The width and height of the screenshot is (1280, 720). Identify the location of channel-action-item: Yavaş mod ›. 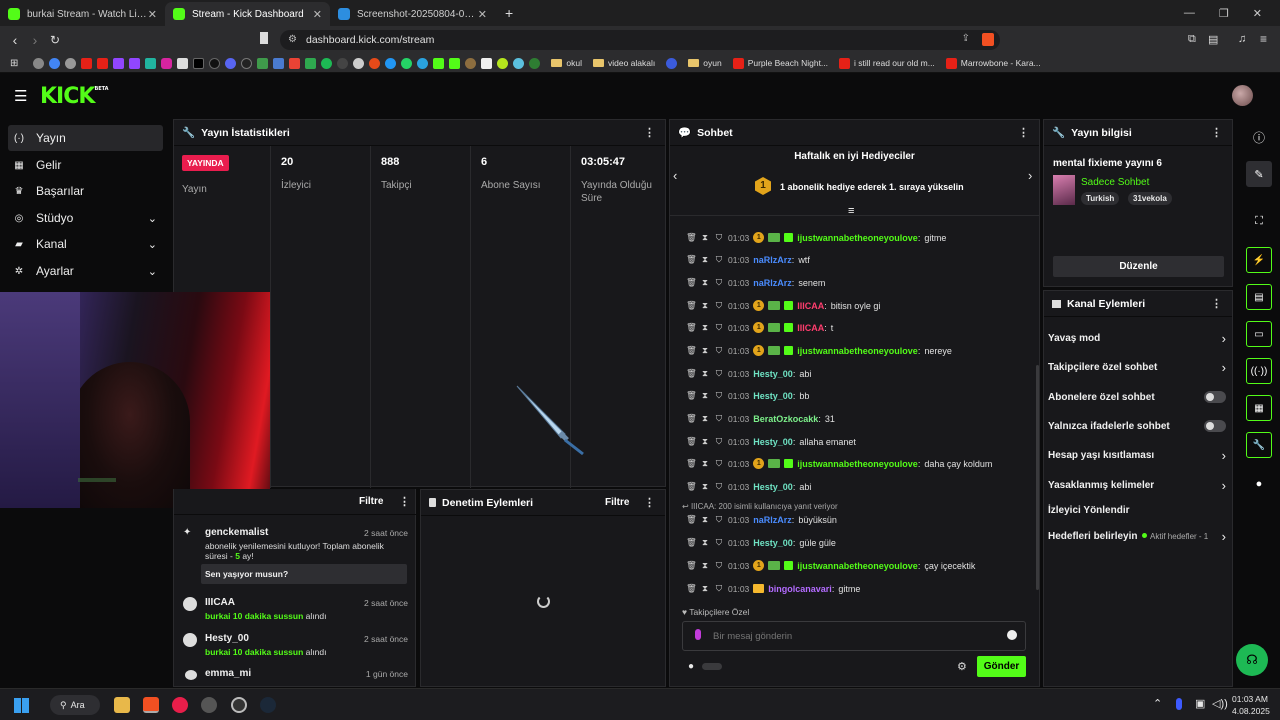
(1138, 338).